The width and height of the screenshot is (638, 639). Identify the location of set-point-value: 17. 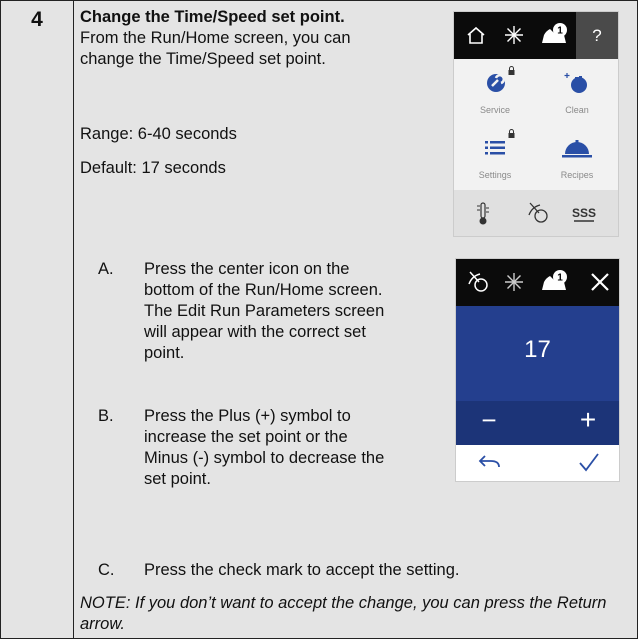
(537, 349).